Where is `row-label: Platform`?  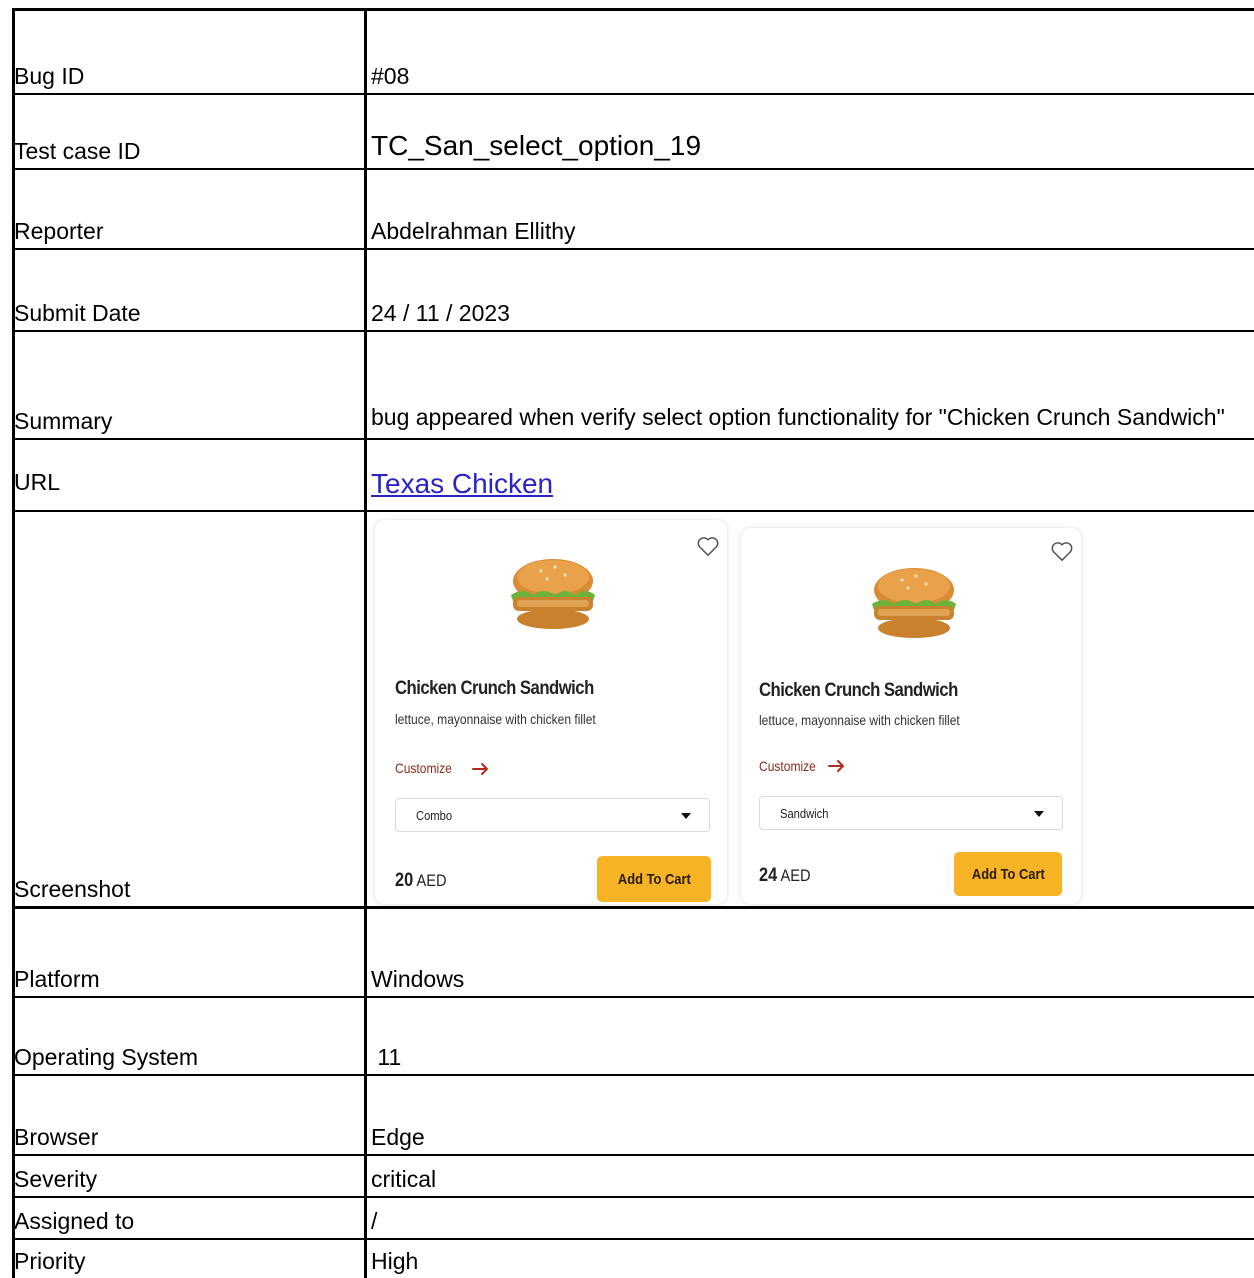
row-label: Platform is located at coordinates (57, 979).